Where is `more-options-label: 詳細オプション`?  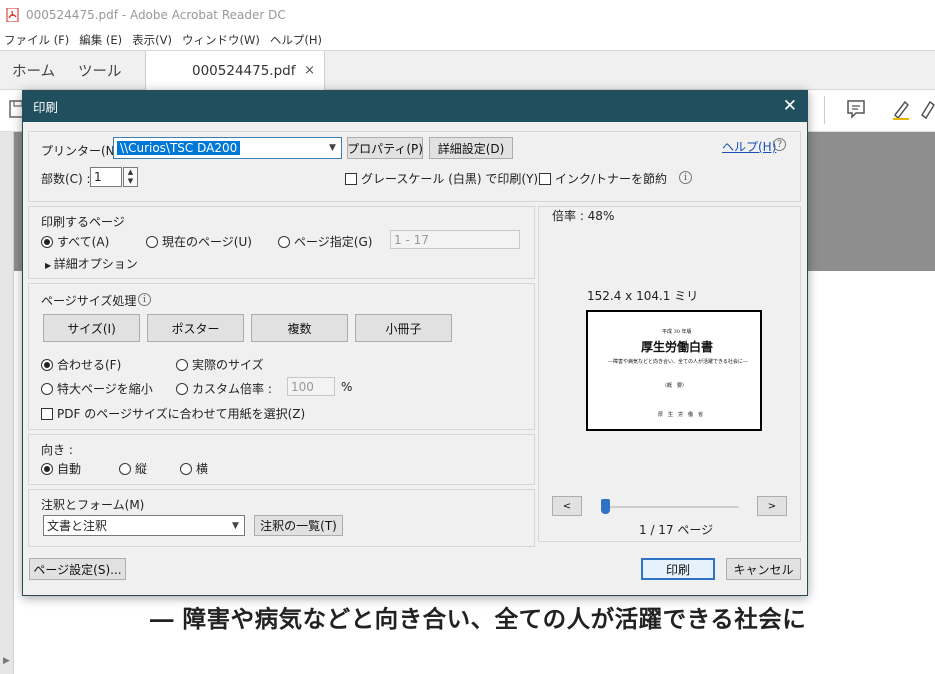
more-options-label: 詳細オプション is located at coordinates (95, 264).